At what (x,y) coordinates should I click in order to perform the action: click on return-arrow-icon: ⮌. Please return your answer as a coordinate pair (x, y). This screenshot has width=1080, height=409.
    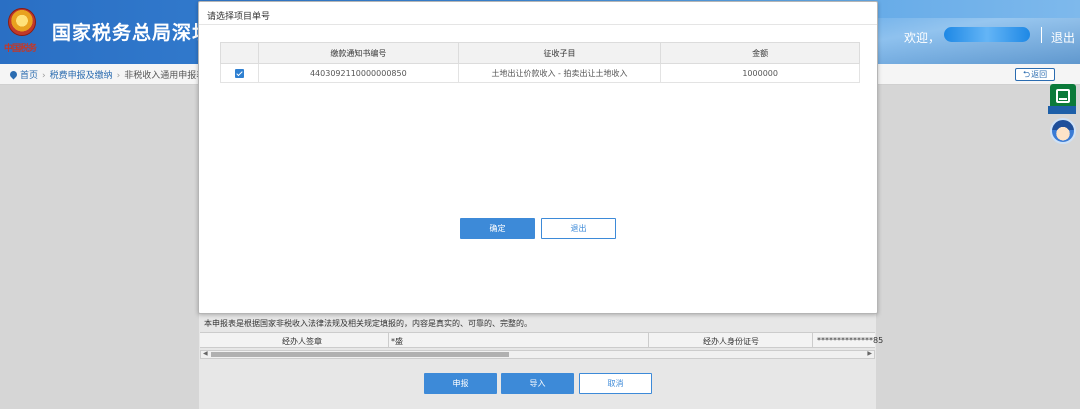
    Looking at the image, I should click on (1026, 75).